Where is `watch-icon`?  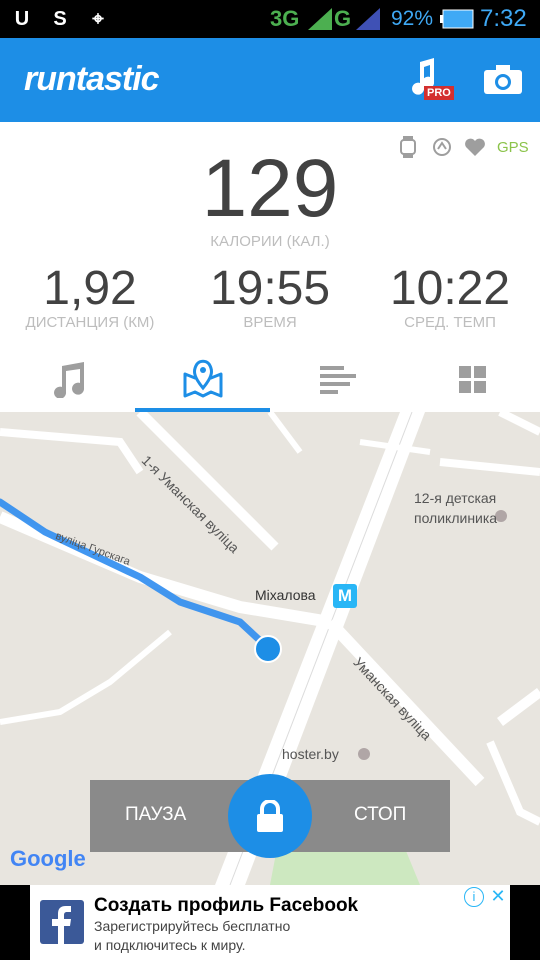 watch-icon is located at coordinates (408, 147).